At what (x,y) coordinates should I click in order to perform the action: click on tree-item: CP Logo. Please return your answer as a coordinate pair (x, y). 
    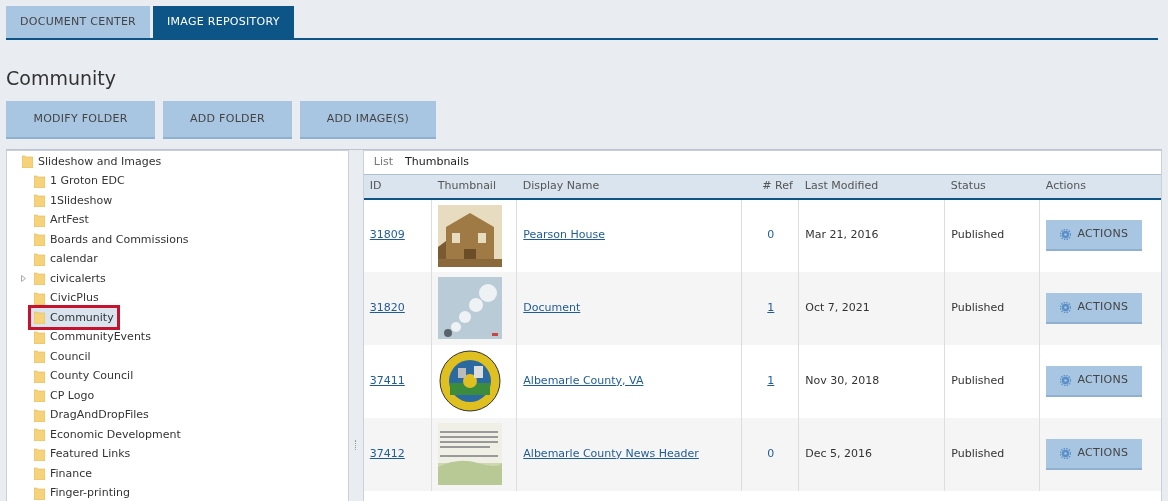
    Looking at the image, I should click on (64, 396).